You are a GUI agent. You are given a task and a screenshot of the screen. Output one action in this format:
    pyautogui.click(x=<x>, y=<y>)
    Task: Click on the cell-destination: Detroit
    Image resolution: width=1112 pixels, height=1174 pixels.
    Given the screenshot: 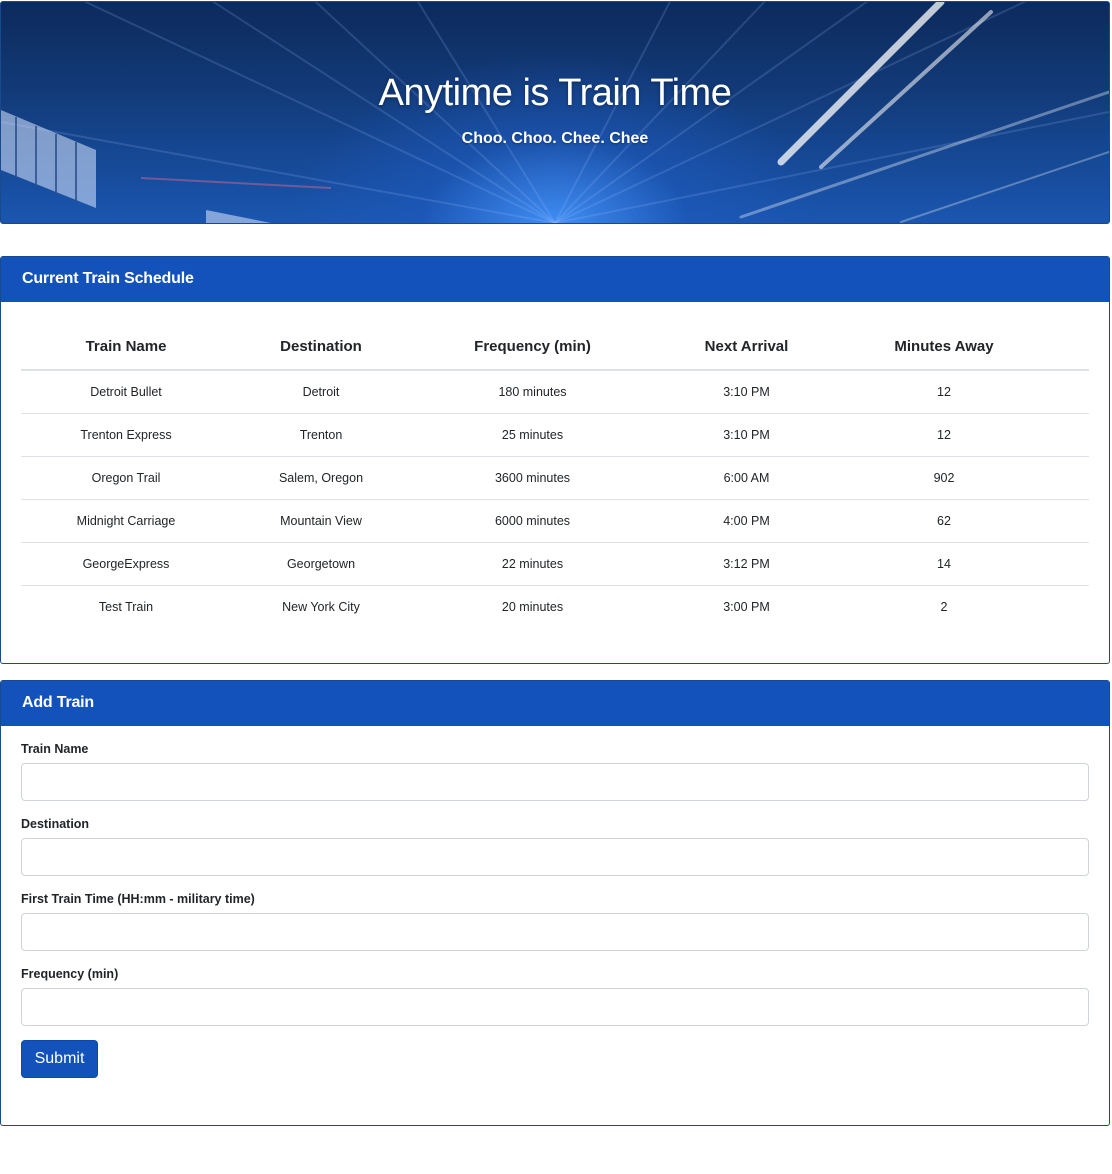 What is the action you would take?
    pyautogui.click(x=321, y=392)
    